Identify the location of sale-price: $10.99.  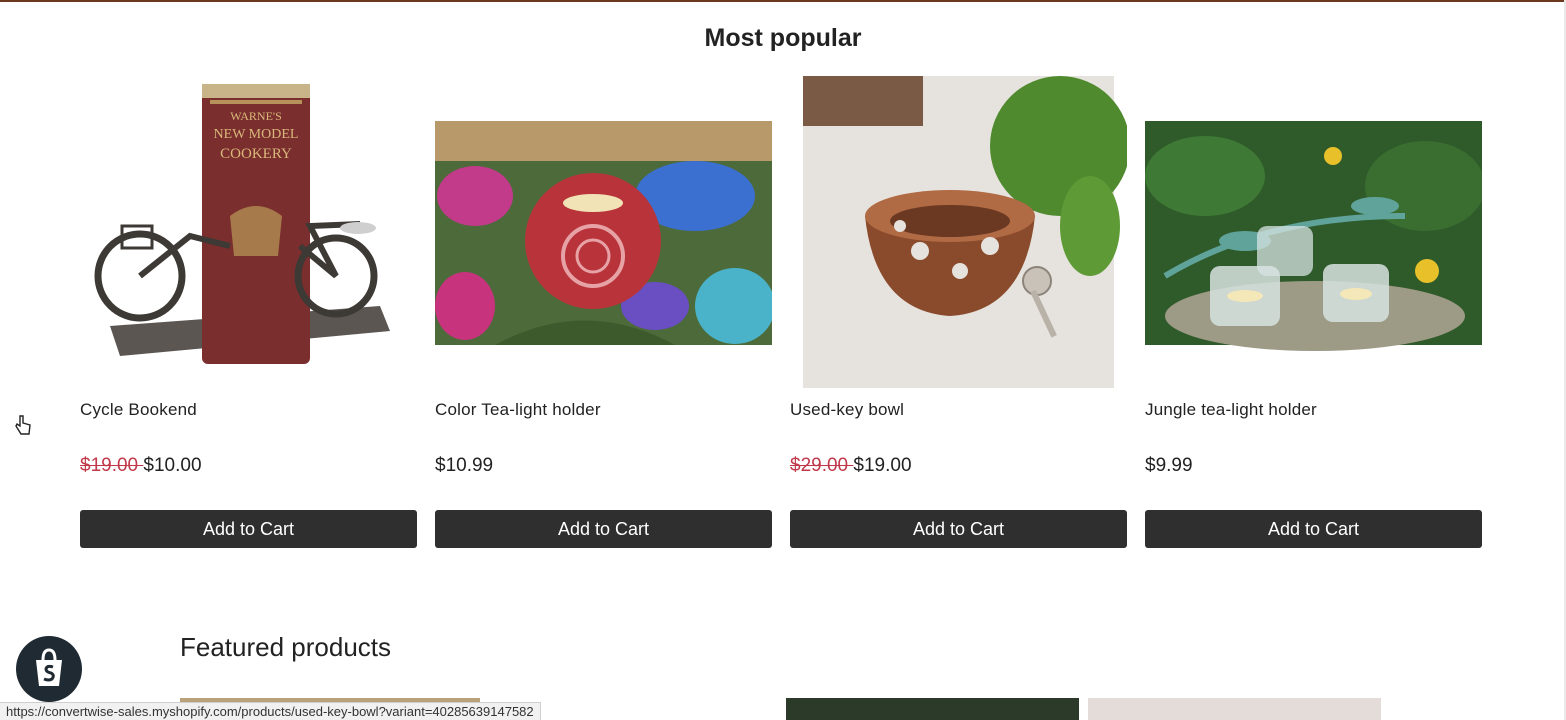
(464, 465).